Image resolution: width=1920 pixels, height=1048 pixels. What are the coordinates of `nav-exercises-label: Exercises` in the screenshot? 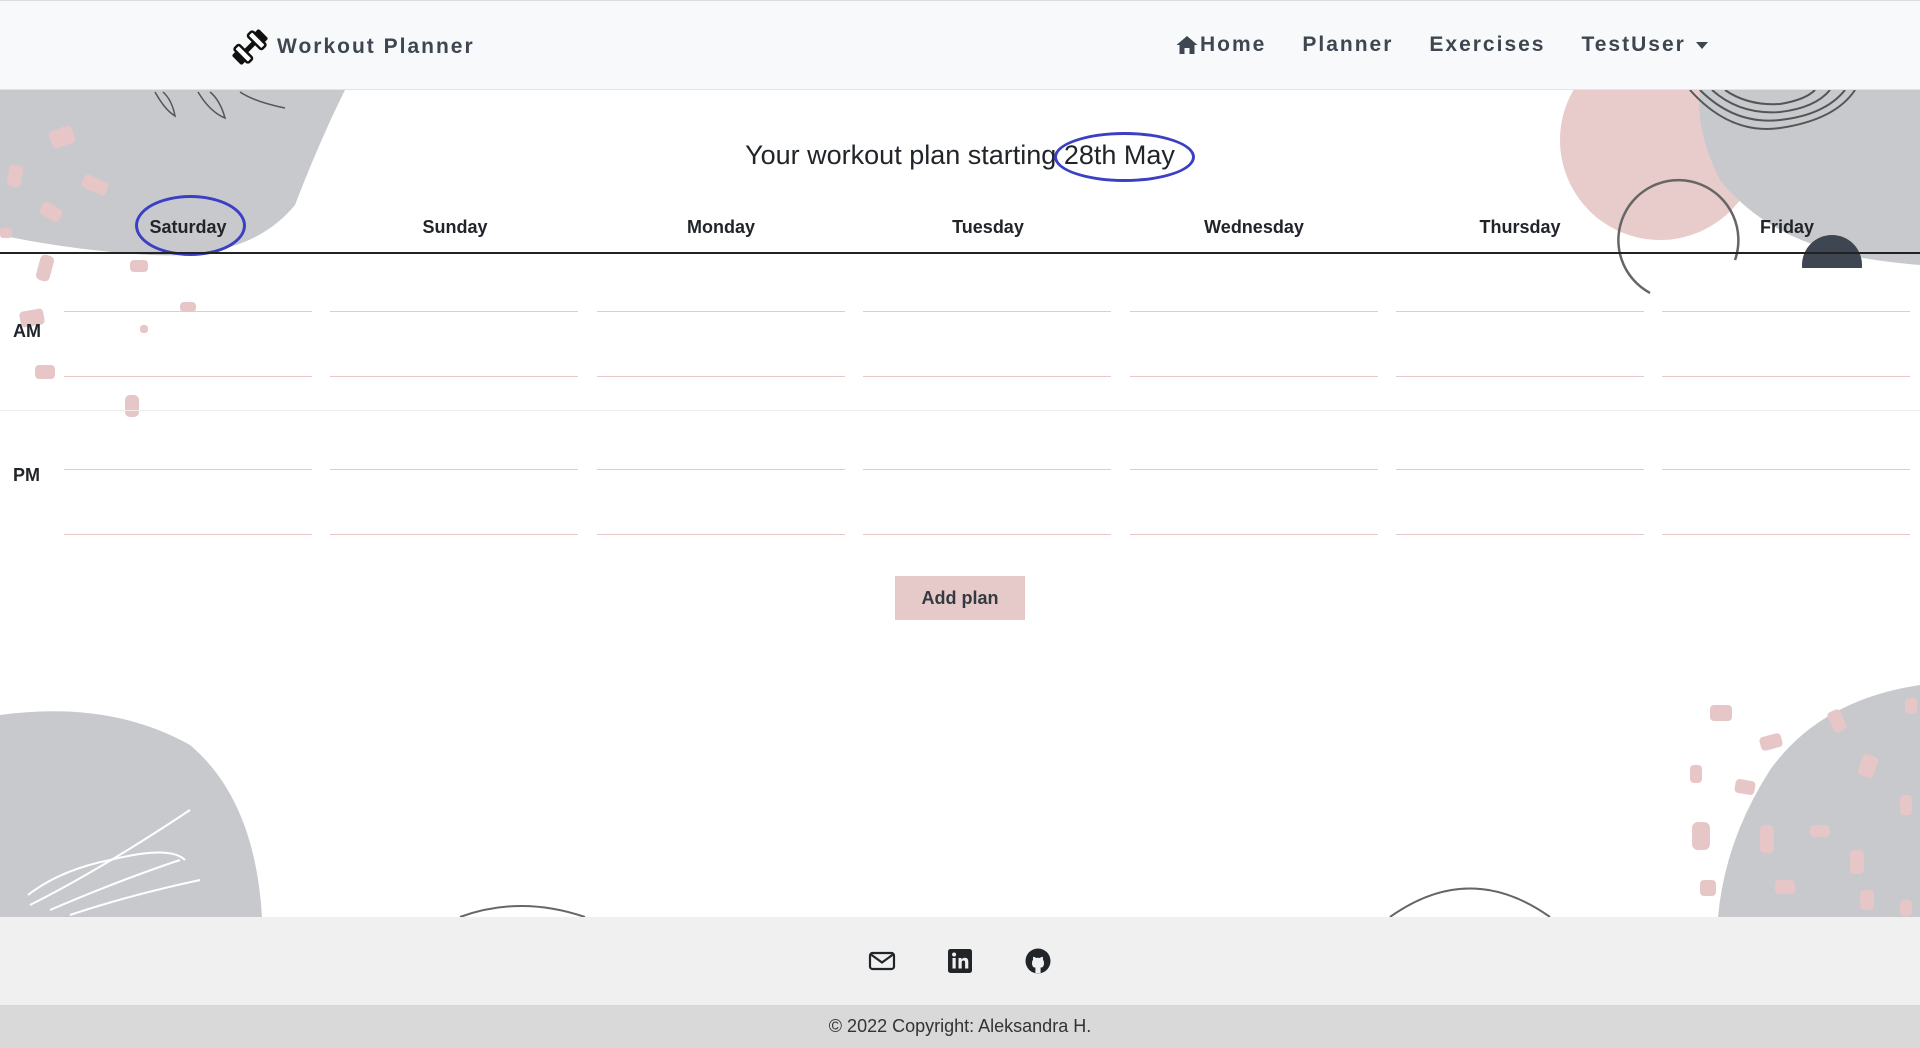 It's located at (1487, 44).